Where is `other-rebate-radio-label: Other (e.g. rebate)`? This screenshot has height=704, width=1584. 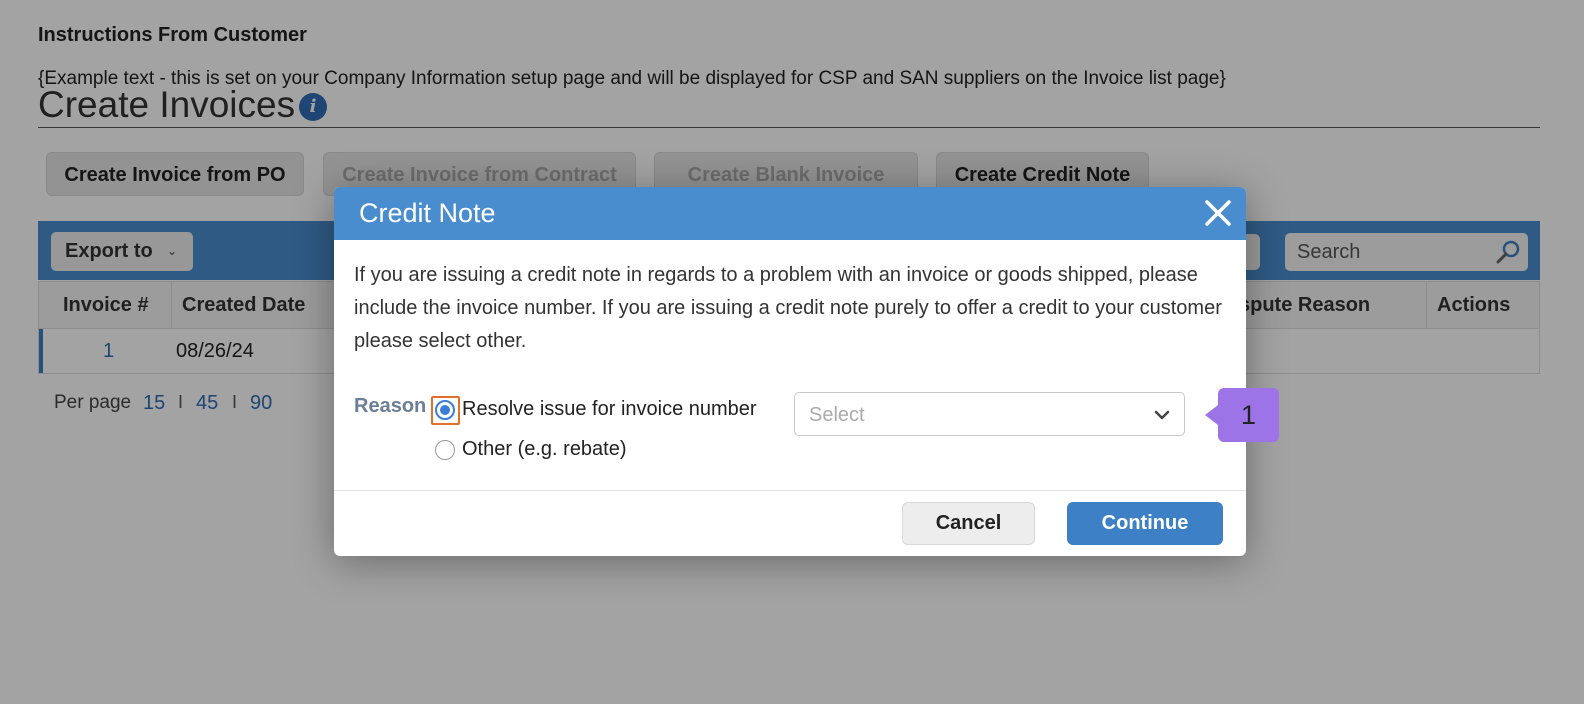
other-rebate-radio-label: Other (e.g. rebate) is located at coordinates (544, 449).